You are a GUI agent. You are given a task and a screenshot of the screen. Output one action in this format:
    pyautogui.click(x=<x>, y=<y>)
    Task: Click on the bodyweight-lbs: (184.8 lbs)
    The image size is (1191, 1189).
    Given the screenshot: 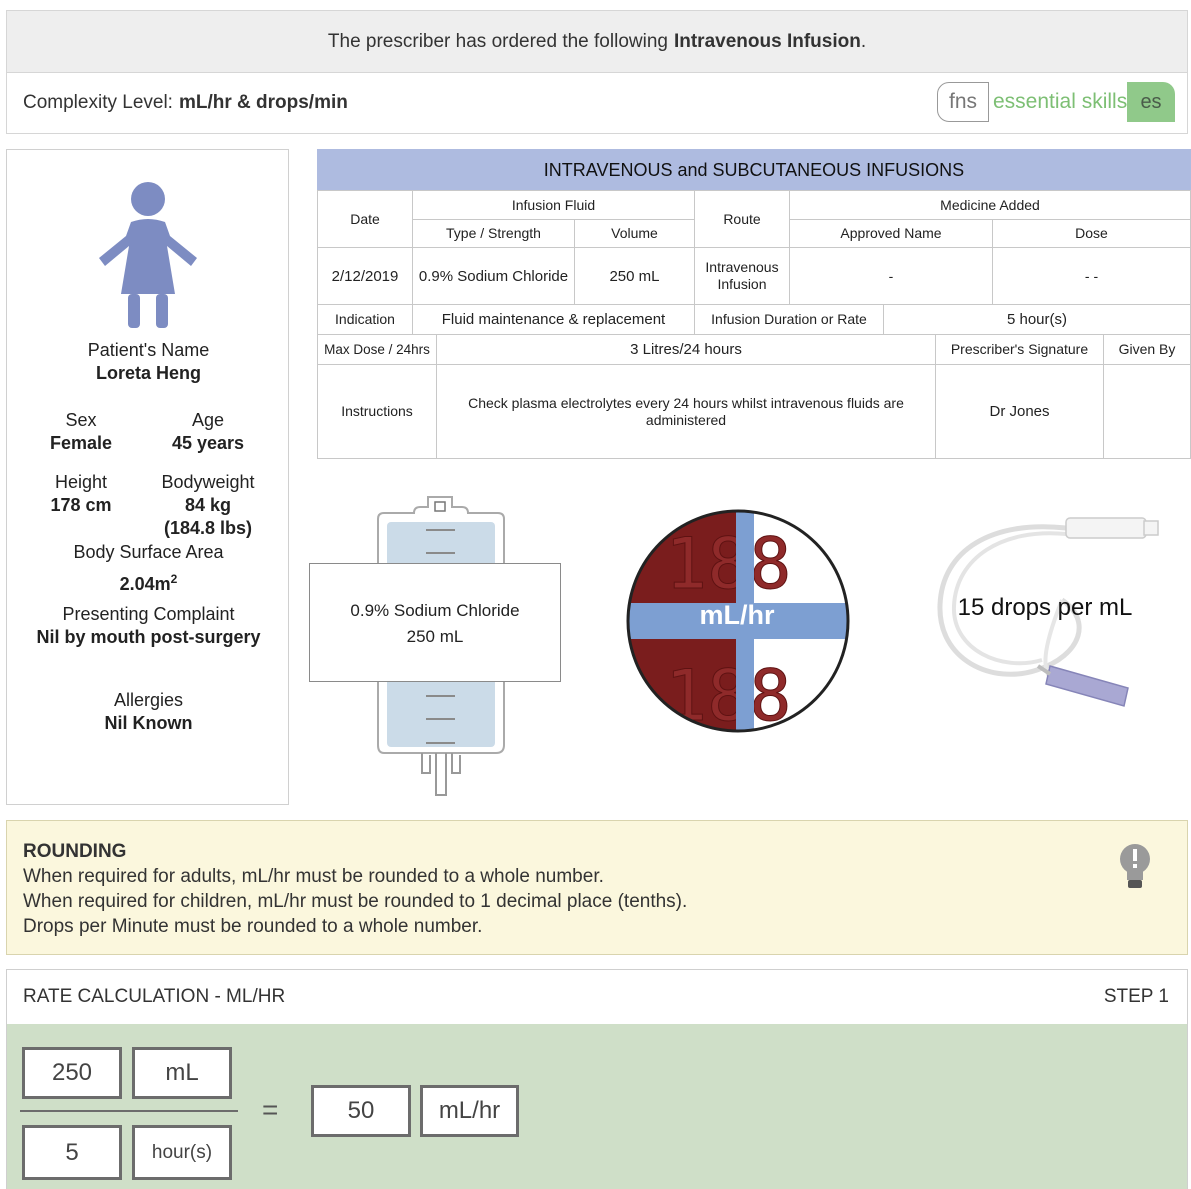 What is the action you would take?
    pyautogui.click(x=208, y=528)
    